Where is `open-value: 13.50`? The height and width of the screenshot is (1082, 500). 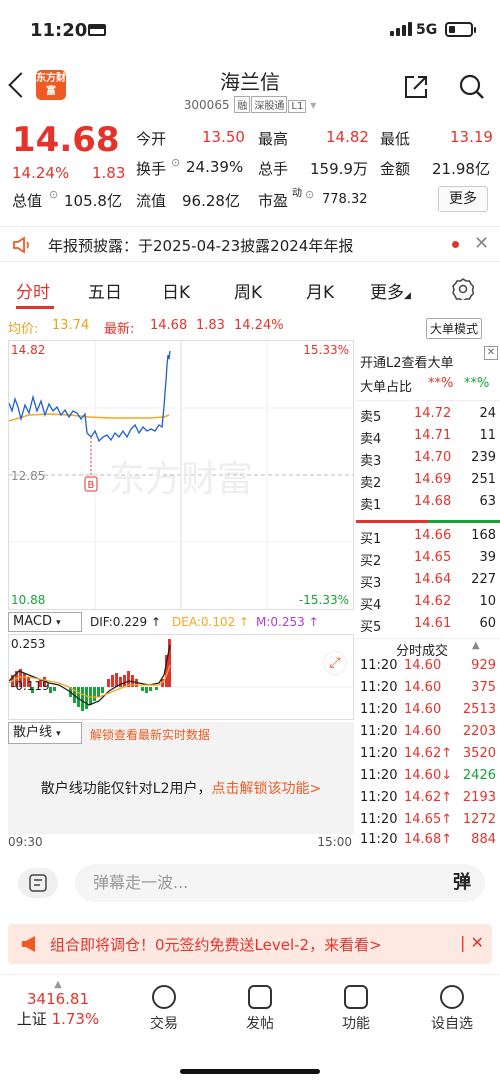
open-value: 13.50 is located at coordinates (223, 137).